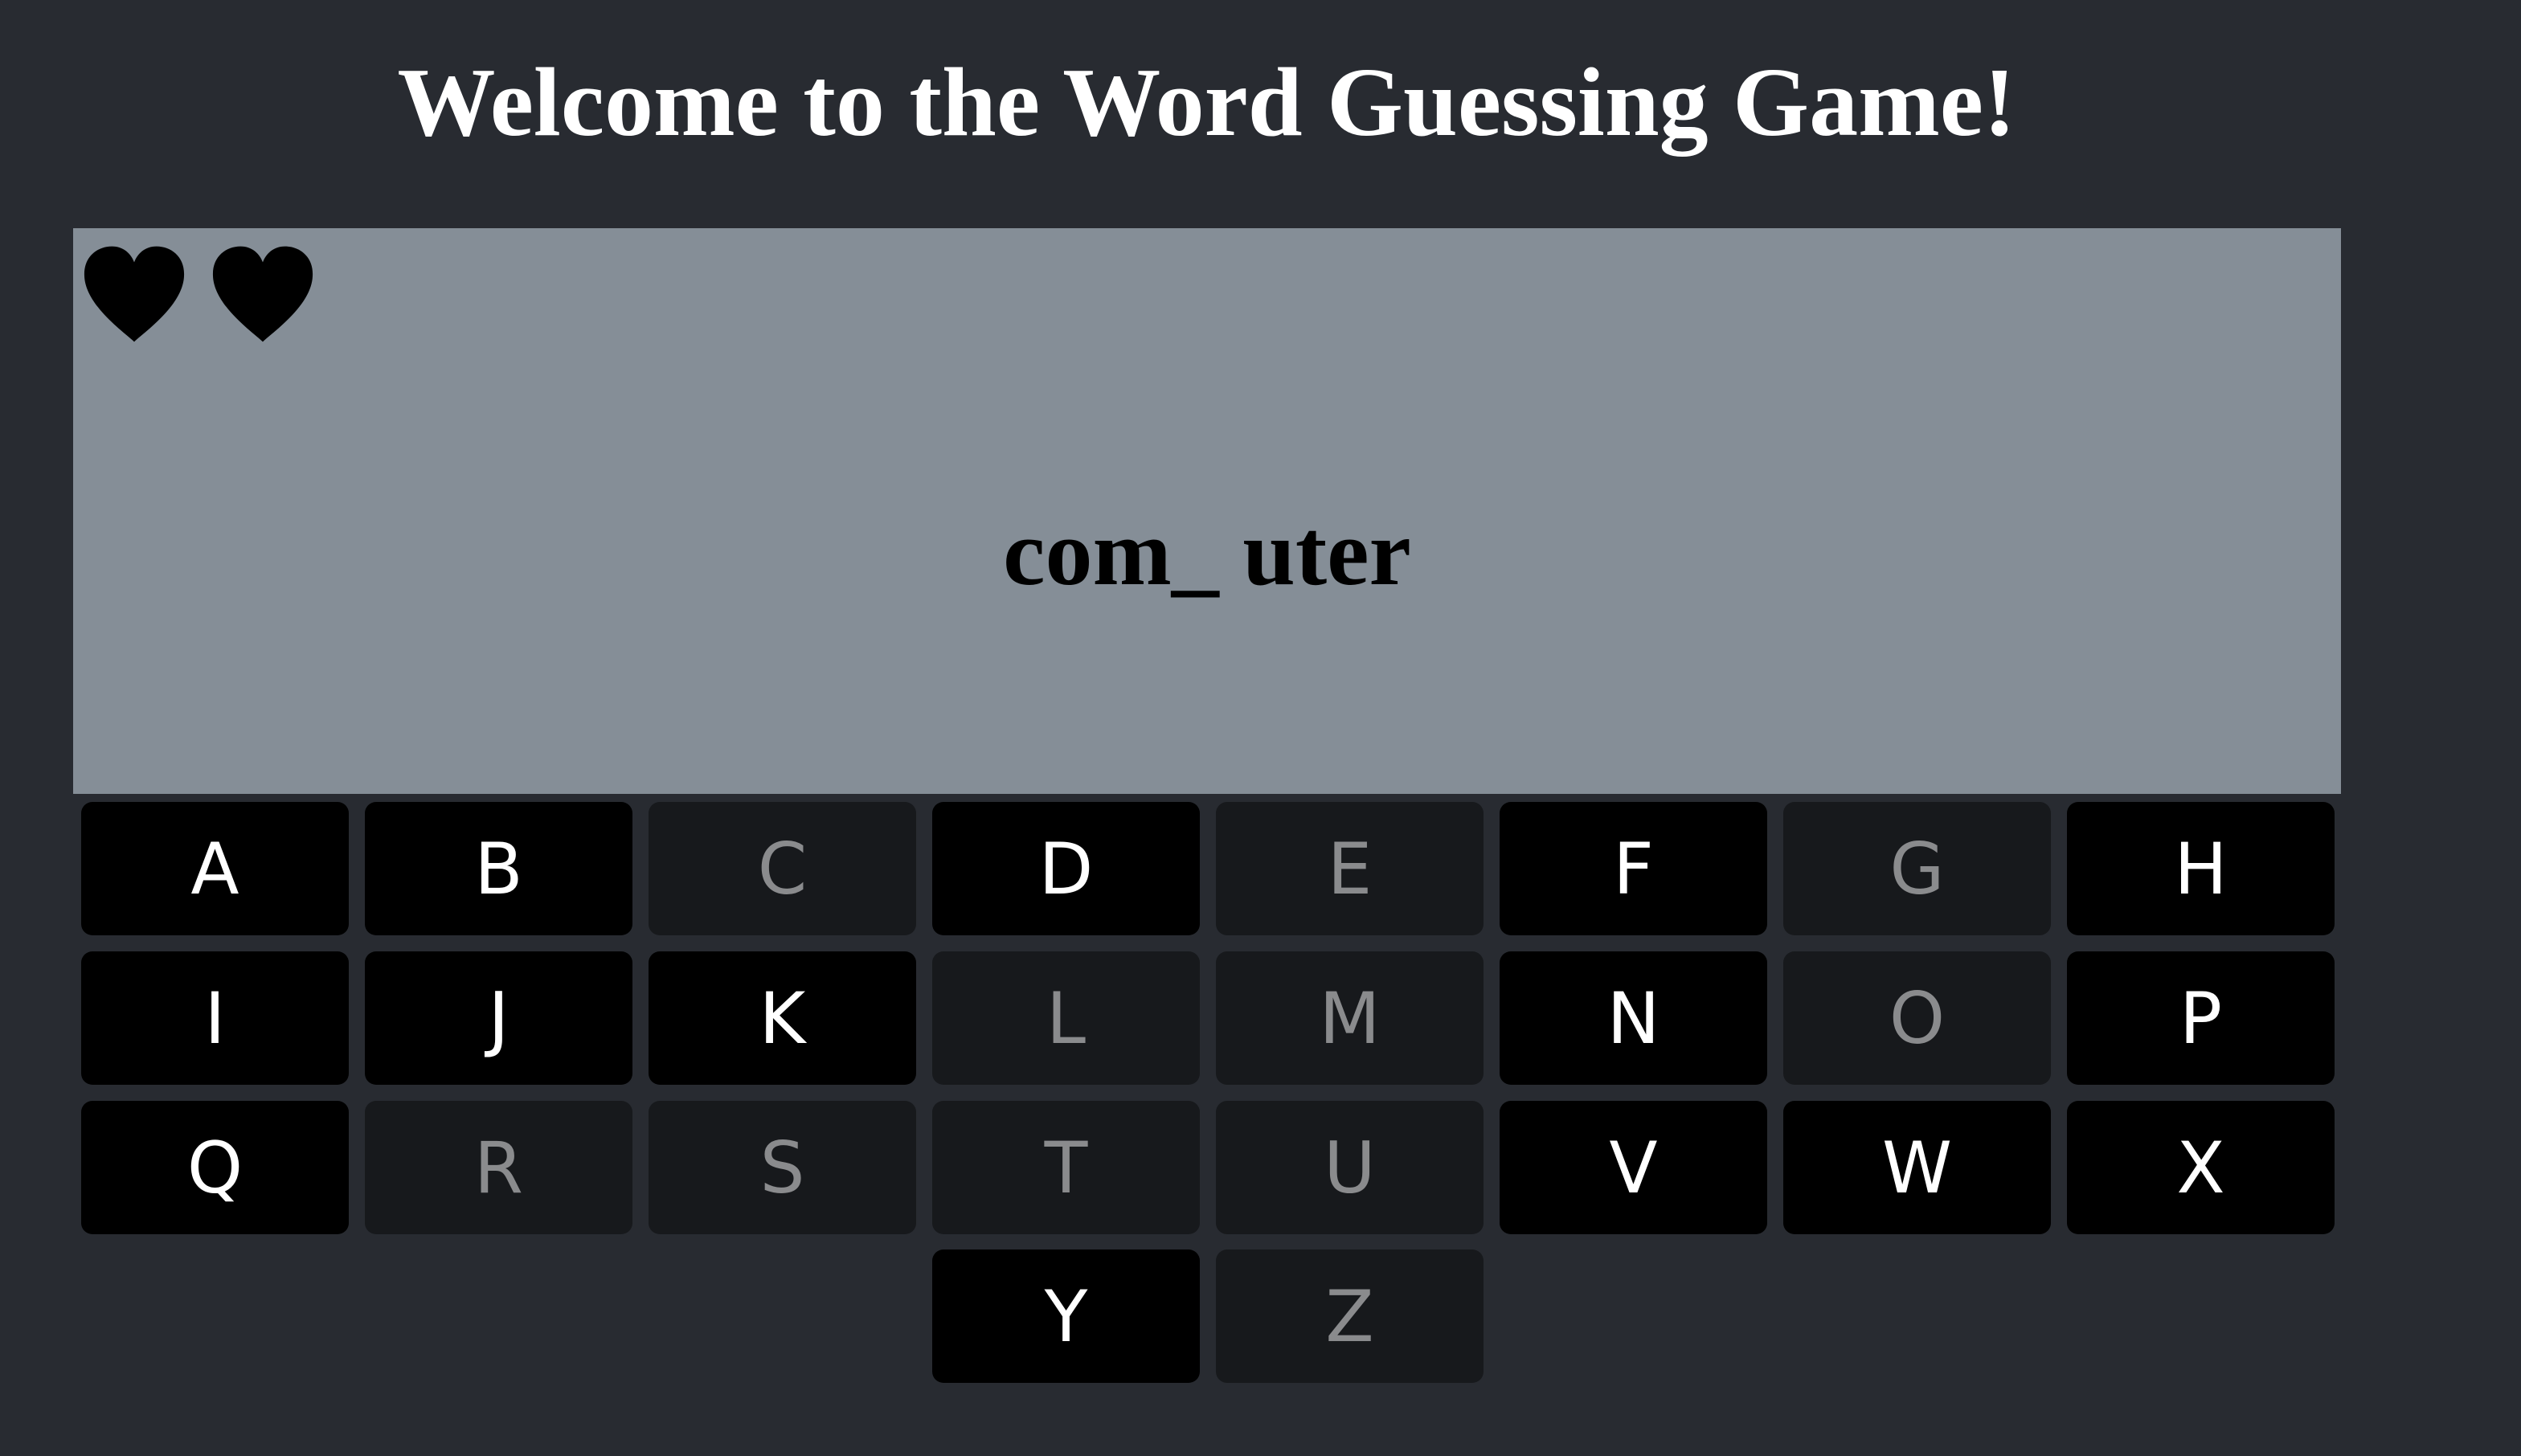  Describe the element at coordinates (1066, 1316) in the screenshot. I see `key-y: Y` at that location.